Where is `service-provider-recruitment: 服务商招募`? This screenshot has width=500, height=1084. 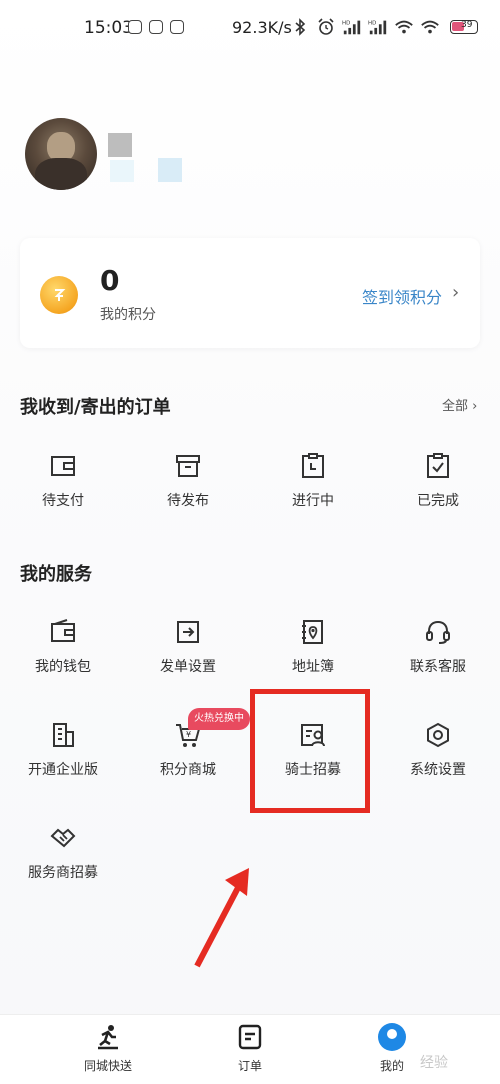
service-provider-recruitment: 服务商招募 is located at coordinates (63, 864).